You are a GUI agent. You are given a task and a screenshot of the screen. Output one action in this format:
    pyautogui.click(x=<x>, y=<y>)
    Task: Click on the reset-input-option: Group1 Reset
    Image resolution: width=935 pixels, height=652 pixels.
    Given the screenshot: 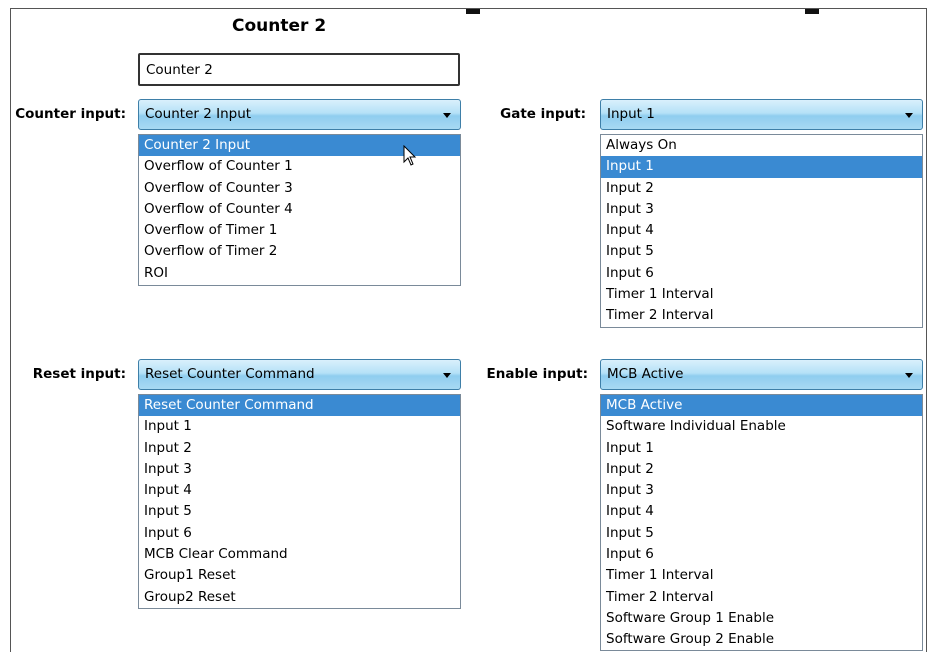 What is the action you would take?
    pyautogui.click(x=299, y=575)
    